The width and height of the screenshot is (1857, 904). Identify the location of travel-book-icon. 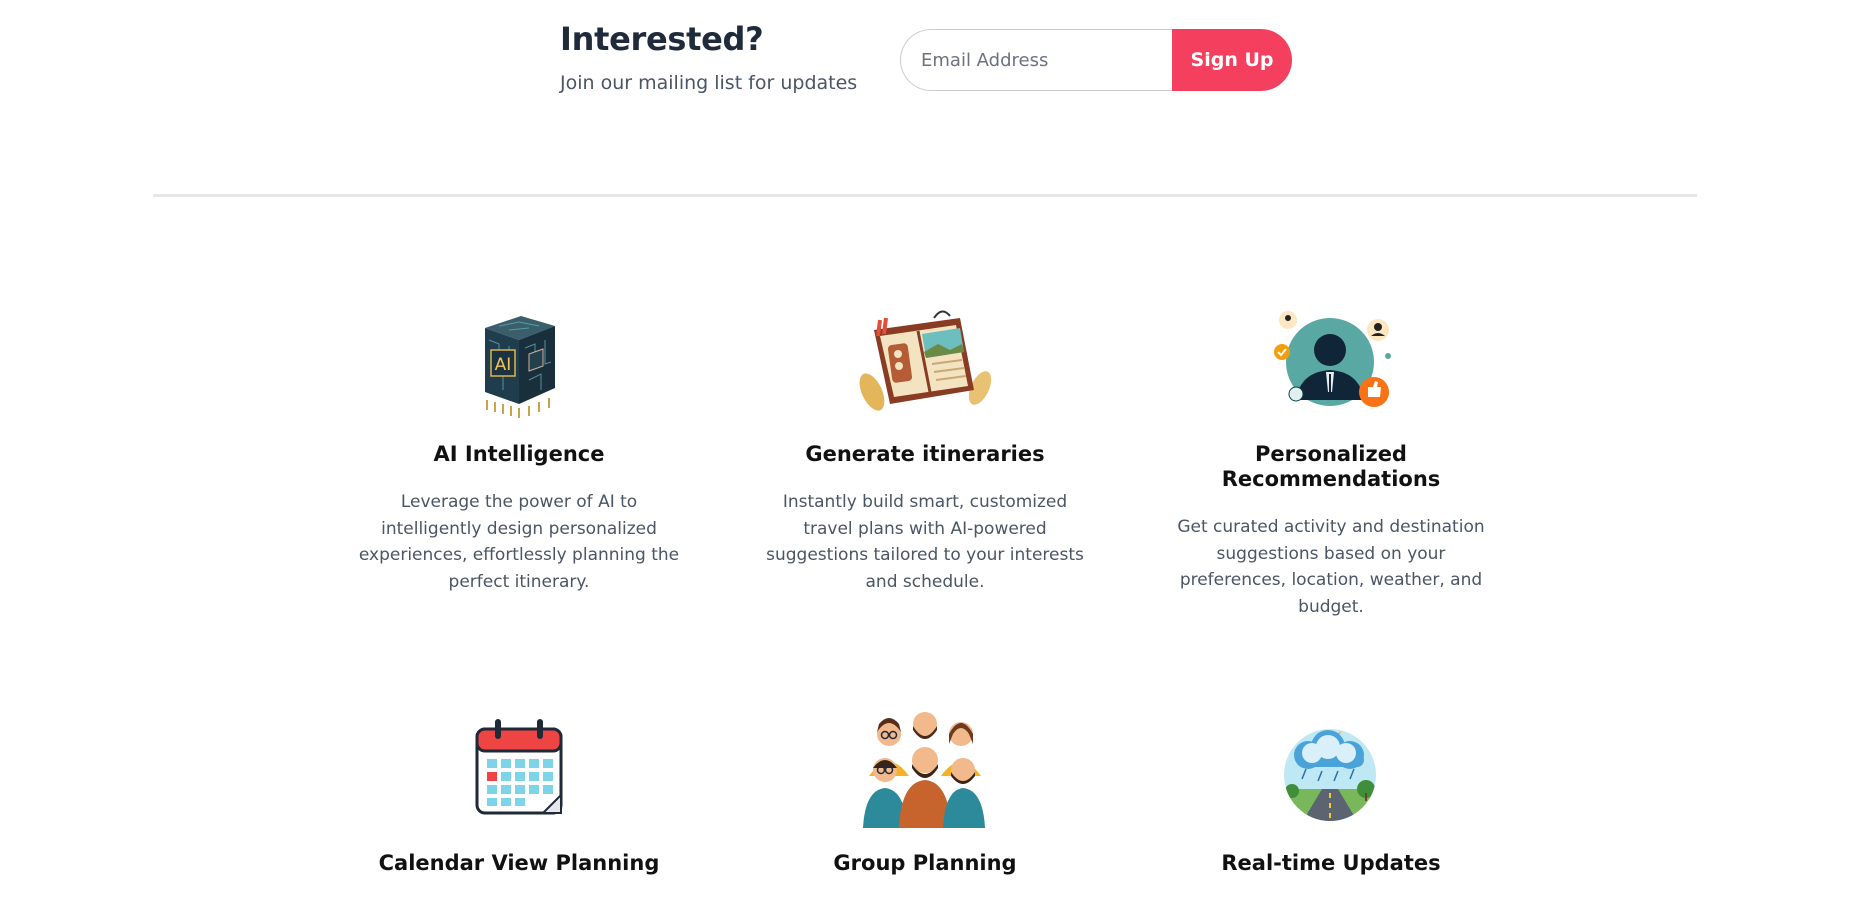
(925, 360).